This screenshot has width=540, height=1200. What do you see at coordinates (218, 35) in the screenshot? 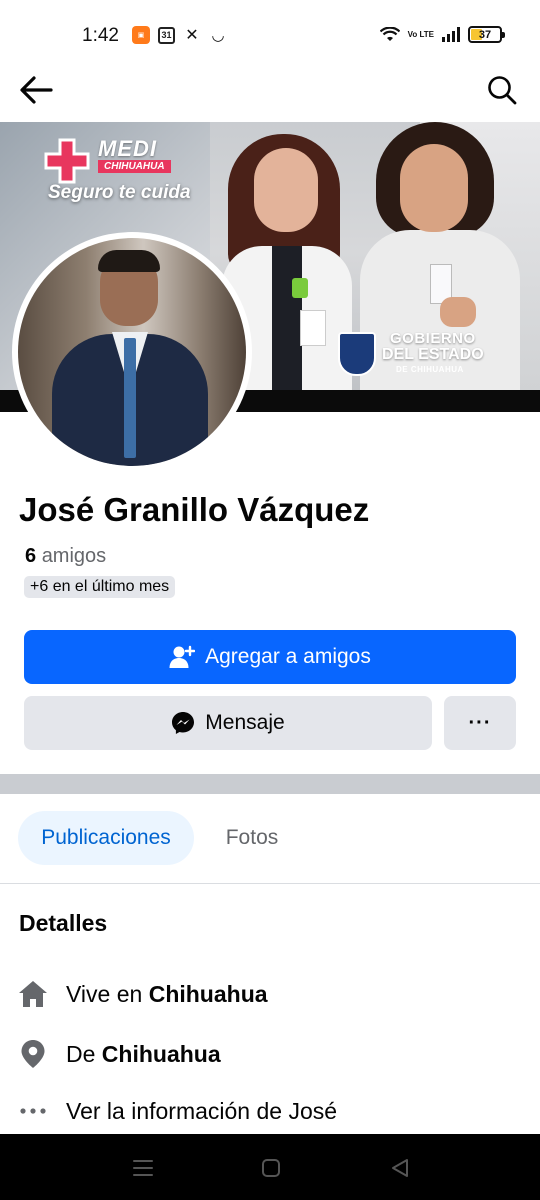
I see `didi-icon: ◡` at bounding box center [218, 35].